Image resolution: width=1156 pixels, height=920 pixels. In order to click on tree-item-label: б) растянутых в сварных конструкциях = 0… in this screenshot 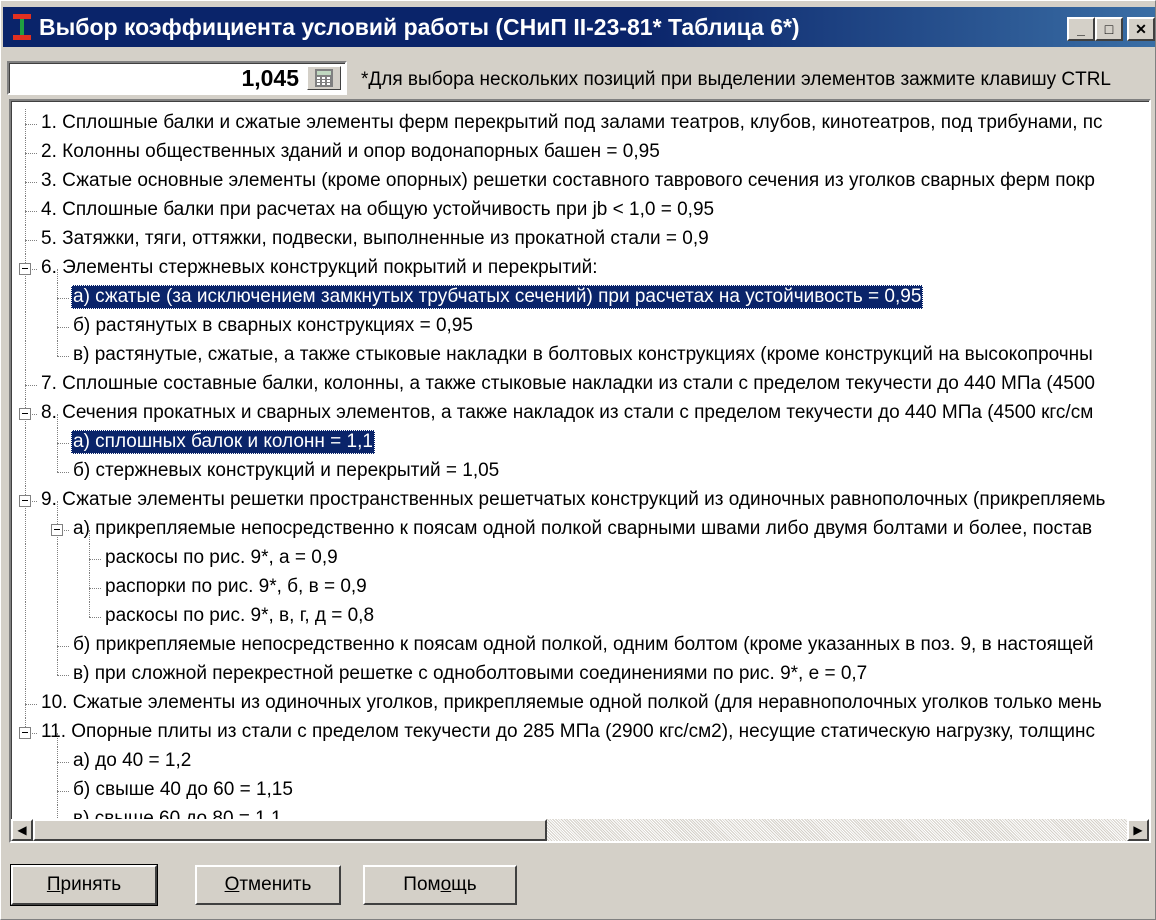, I will do `click(273, 325)`.